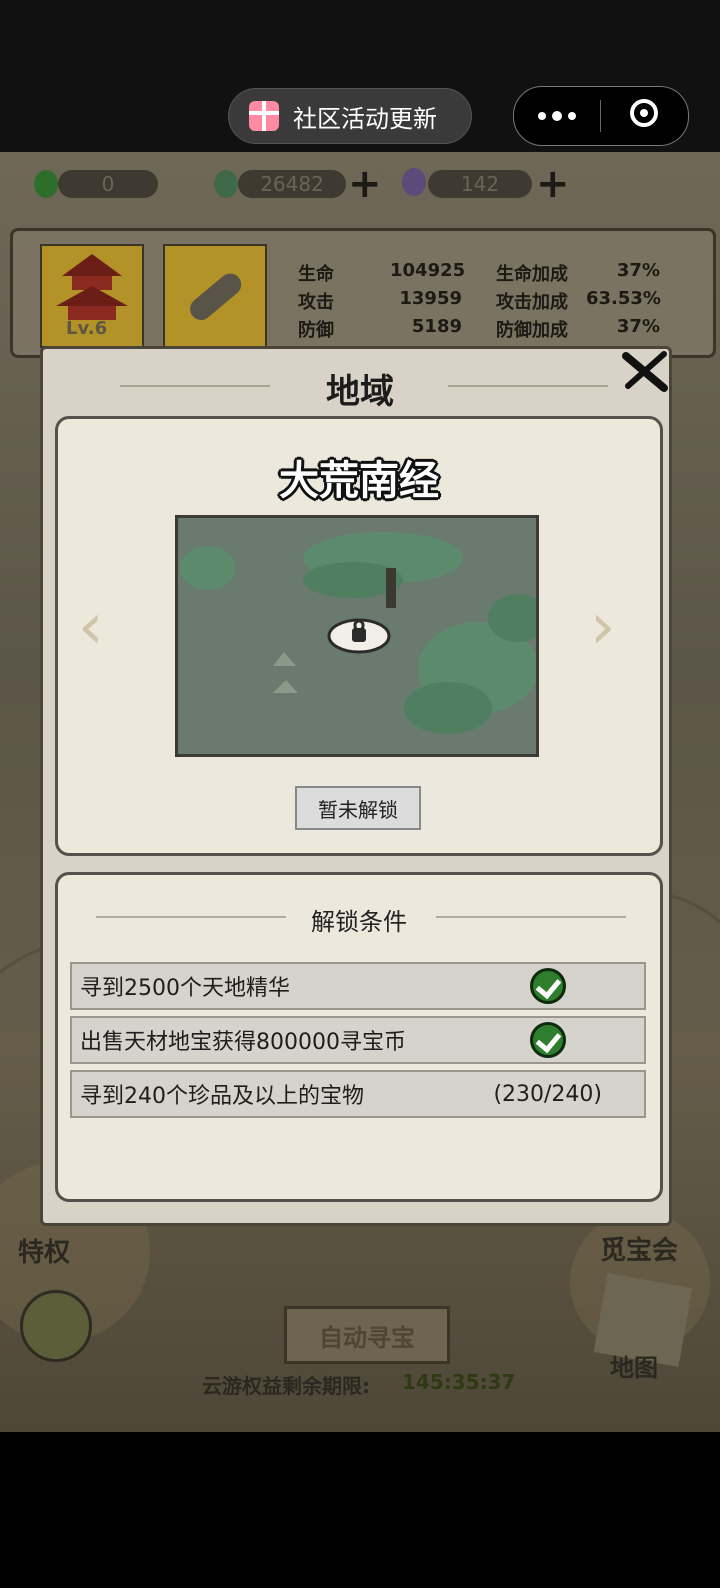 This screenshot has height=1588, width=720. I want to click on region-name: 大荒南经, so click(359, 481).